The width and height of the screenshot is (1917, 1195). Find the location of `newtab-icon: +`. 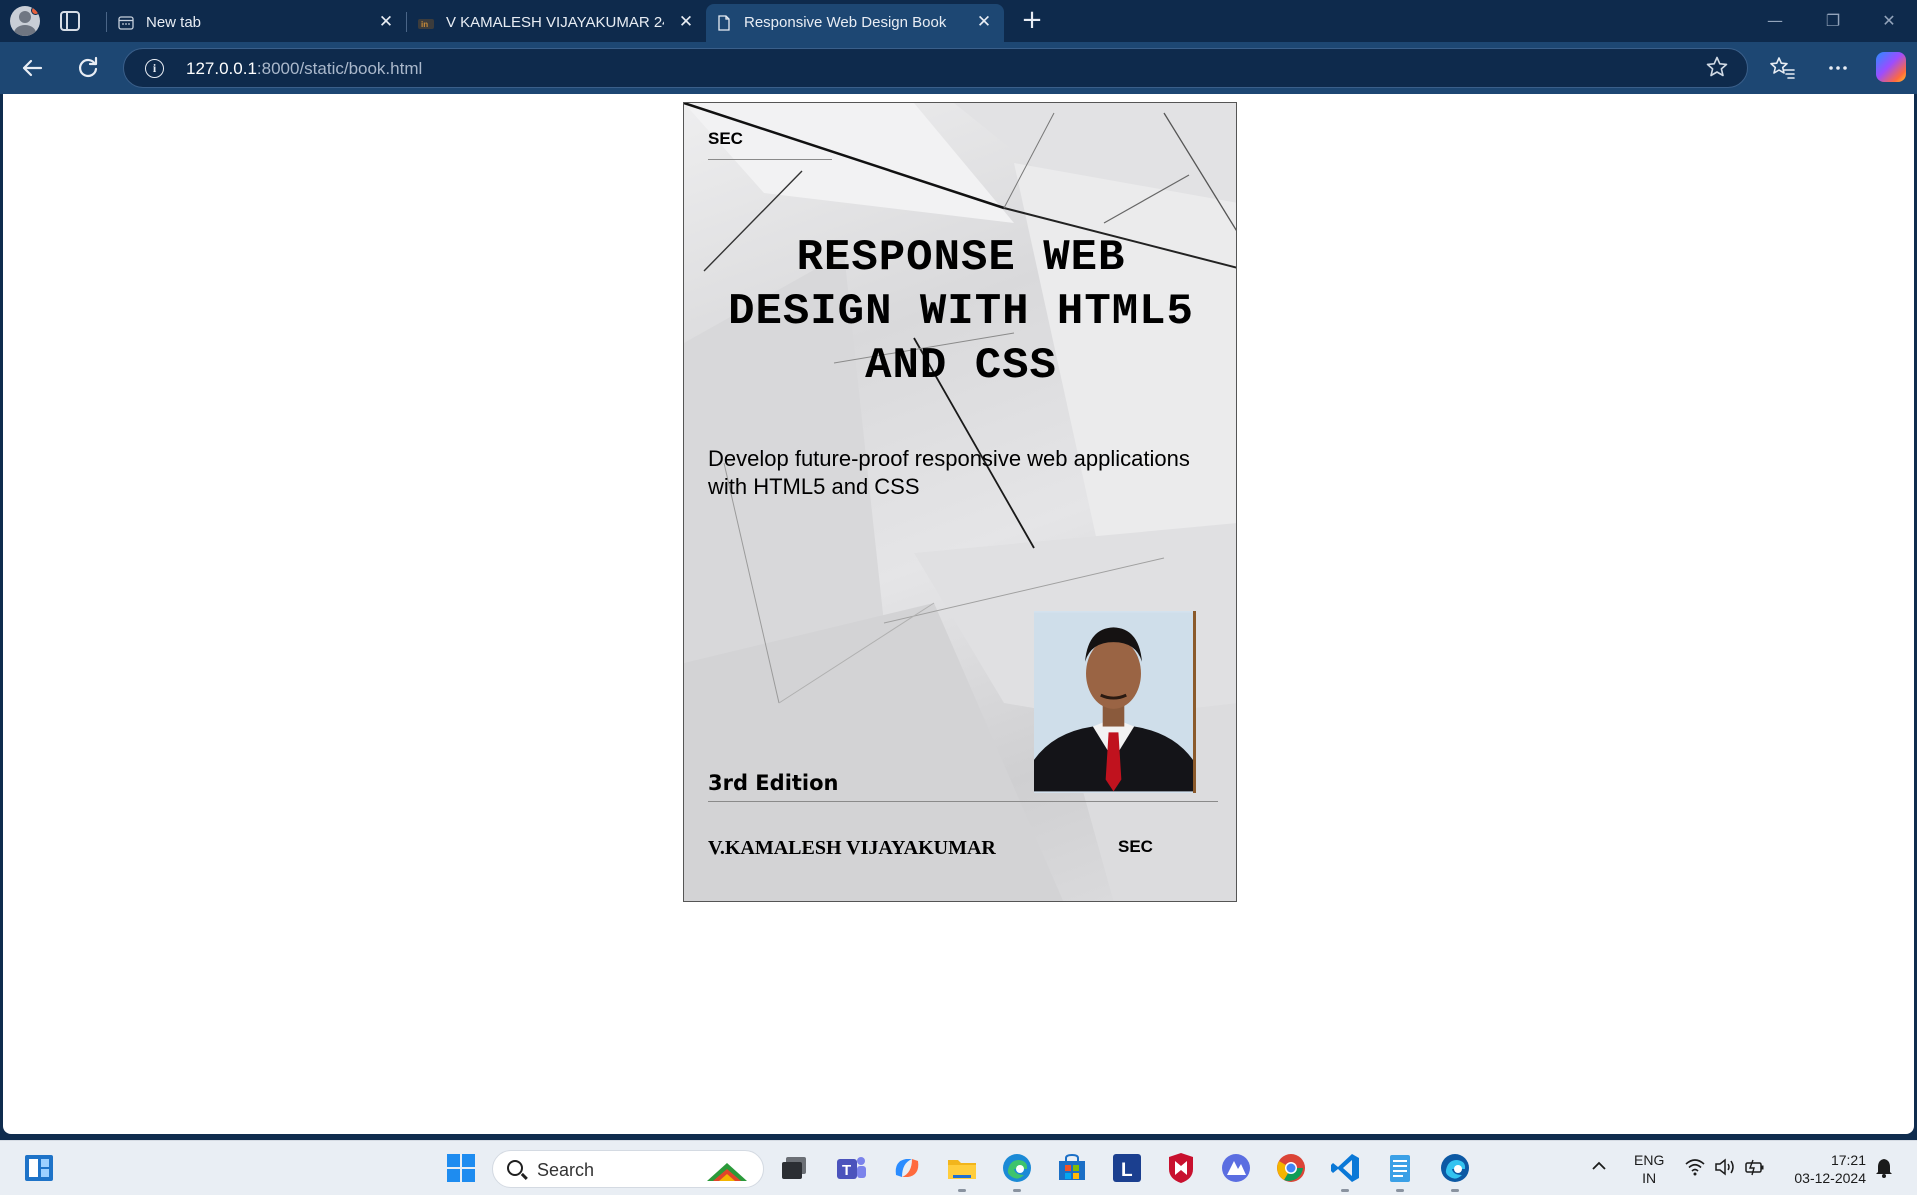

newtab-icon: + is located at coordinates (1032, 20).